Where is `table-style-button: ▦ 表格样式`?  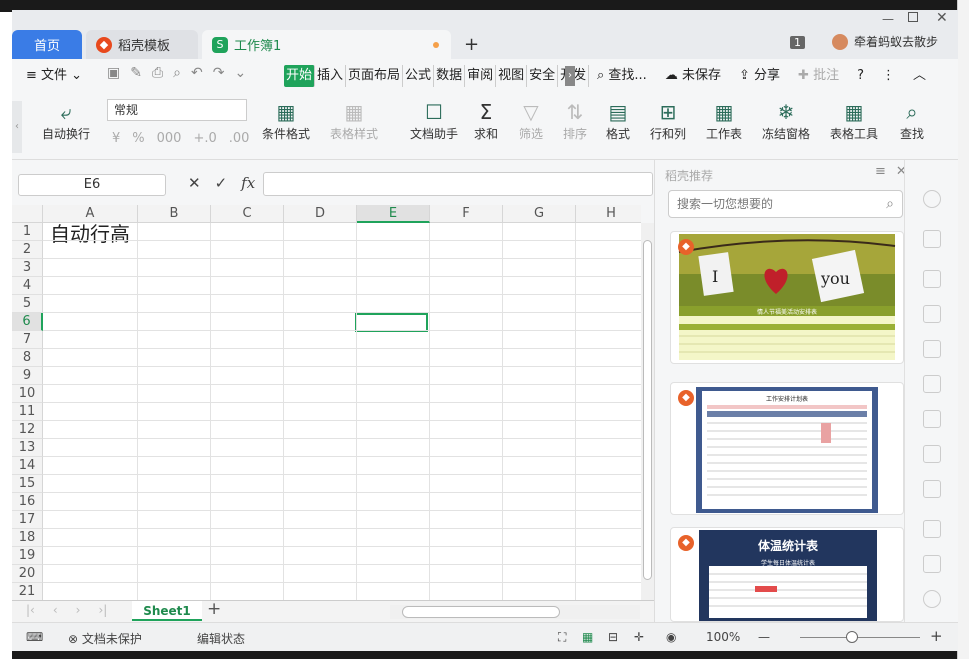
table-style-button: ▦ 表格样式 is located at coordinates (354, 120).